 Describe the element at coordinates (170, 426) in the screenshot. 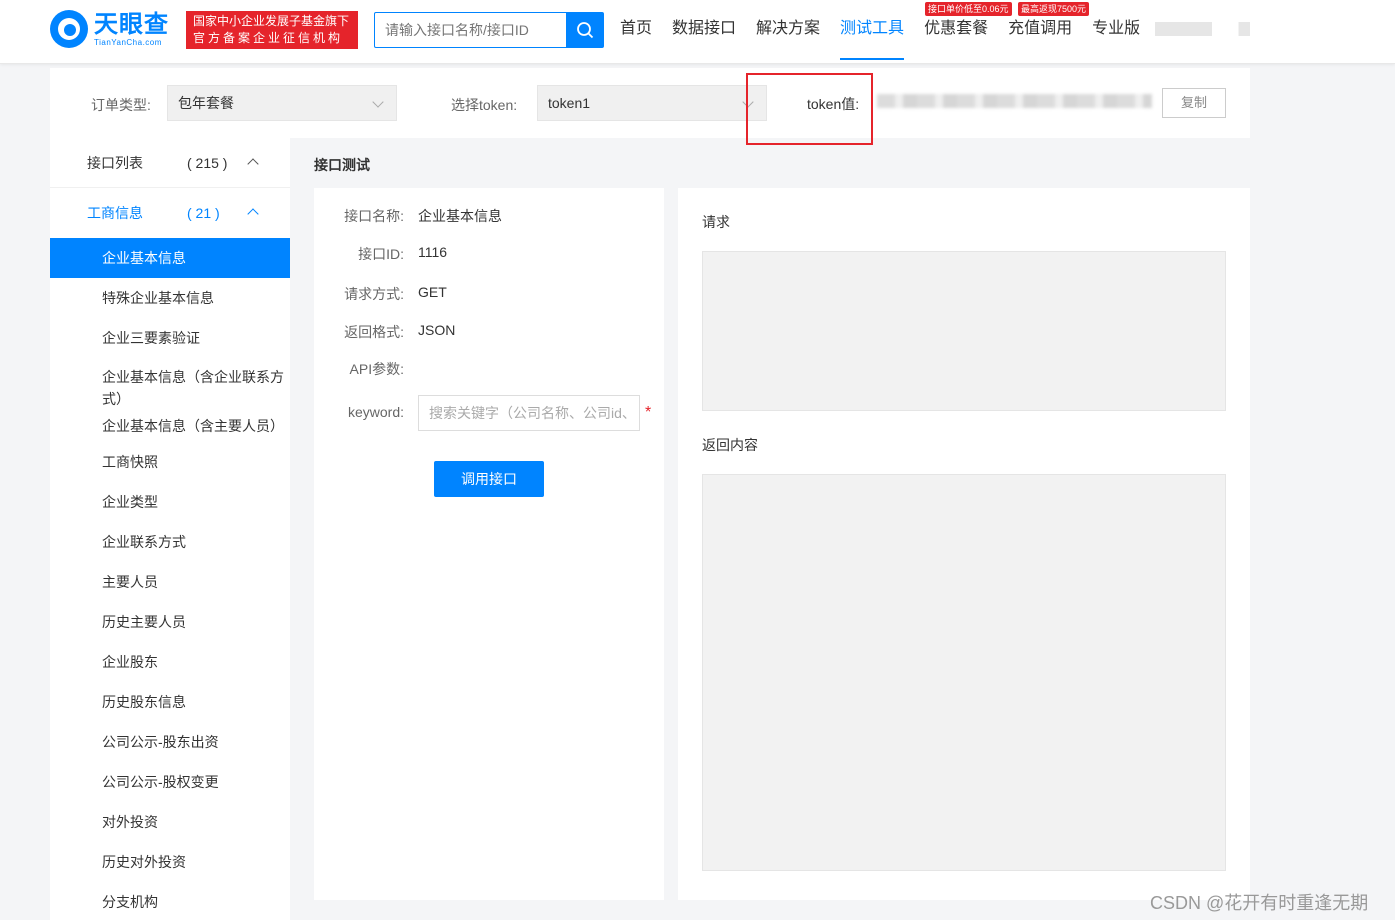

I see `sidebar-item: 企业基本信息（含主要人员）` at that location.